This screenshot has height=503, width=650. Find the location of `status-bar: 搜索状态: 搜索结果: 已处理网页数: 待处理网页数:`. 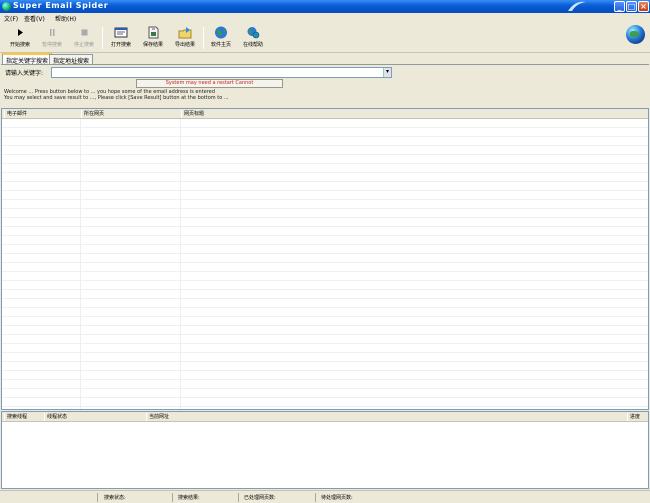

status-bar: 搜索状态: 搜索结果: 已处理网页数: 待处理网页数: is located at coordinates (325, 496).